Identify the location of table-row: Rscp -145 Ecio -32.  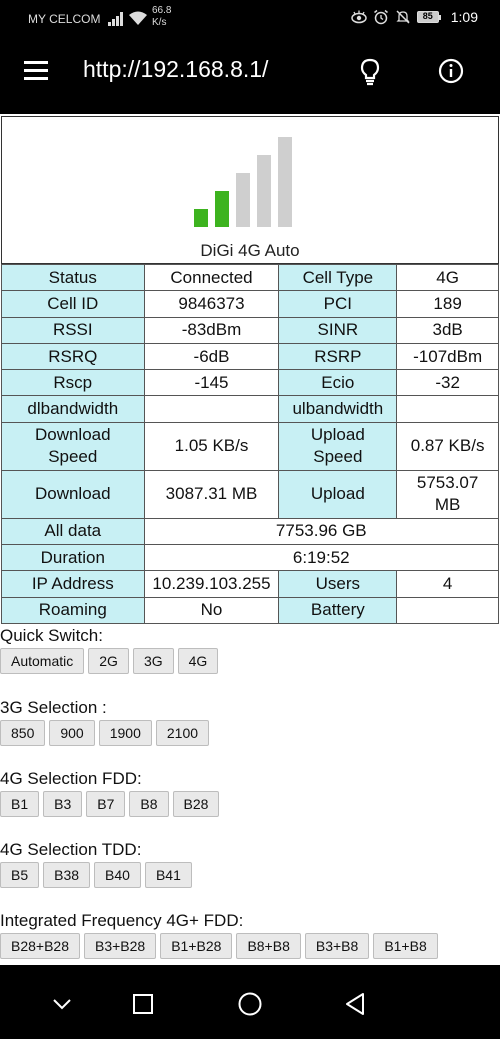
(250, 383).